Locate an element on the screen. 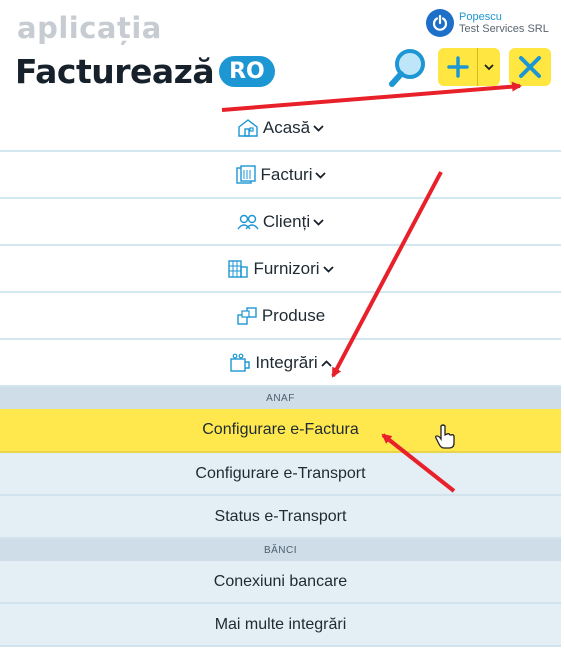 This screenshot has height=660, width=564. close-menu-button is located at coordinates (530, 67).